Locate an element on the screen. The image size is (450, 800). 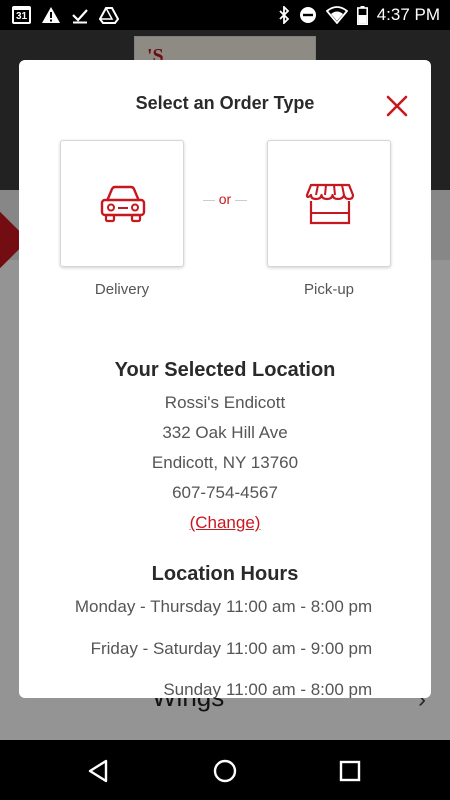
drive-icon is located at coordinates (109, 15).